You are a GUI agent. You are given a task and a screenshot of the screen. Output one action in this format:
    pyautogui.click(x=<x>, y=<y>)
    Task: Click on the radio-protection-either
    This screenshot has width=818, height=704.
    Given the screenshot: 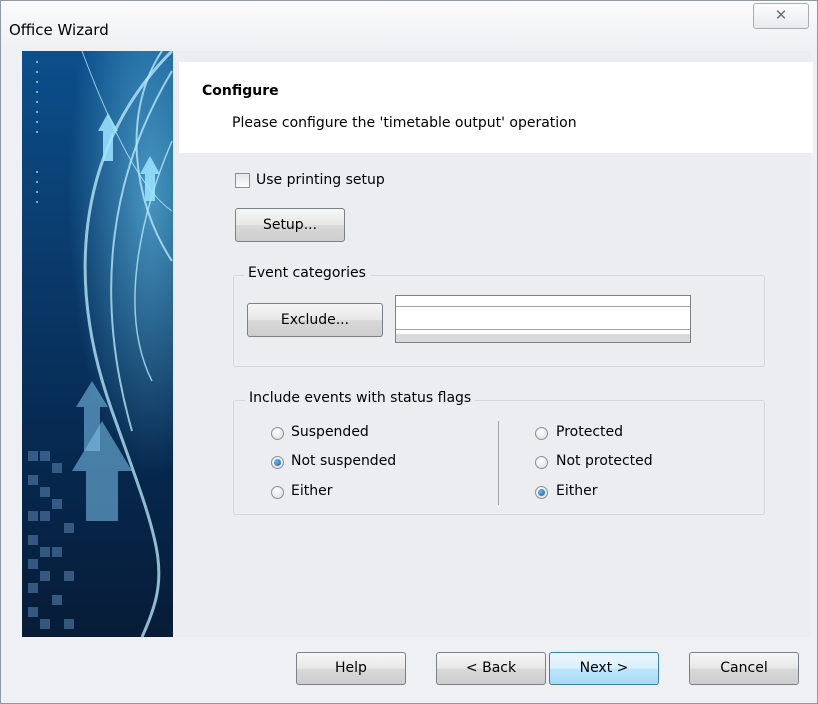 What is the action you would take?
    pyautogui.click(x=541, y=492)
    